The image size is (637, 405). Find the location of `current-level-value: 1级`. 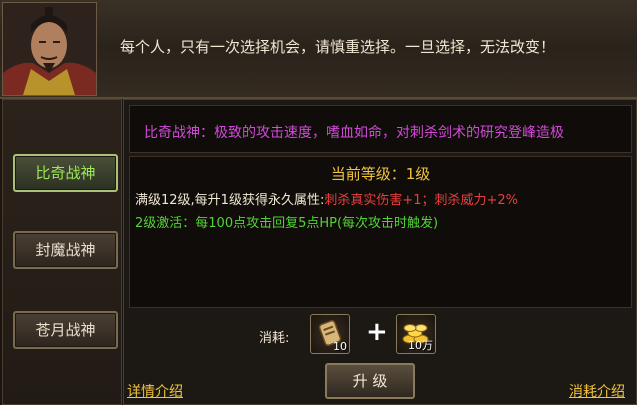

current-level-value: 1级 is located at coordinates (418, 174).